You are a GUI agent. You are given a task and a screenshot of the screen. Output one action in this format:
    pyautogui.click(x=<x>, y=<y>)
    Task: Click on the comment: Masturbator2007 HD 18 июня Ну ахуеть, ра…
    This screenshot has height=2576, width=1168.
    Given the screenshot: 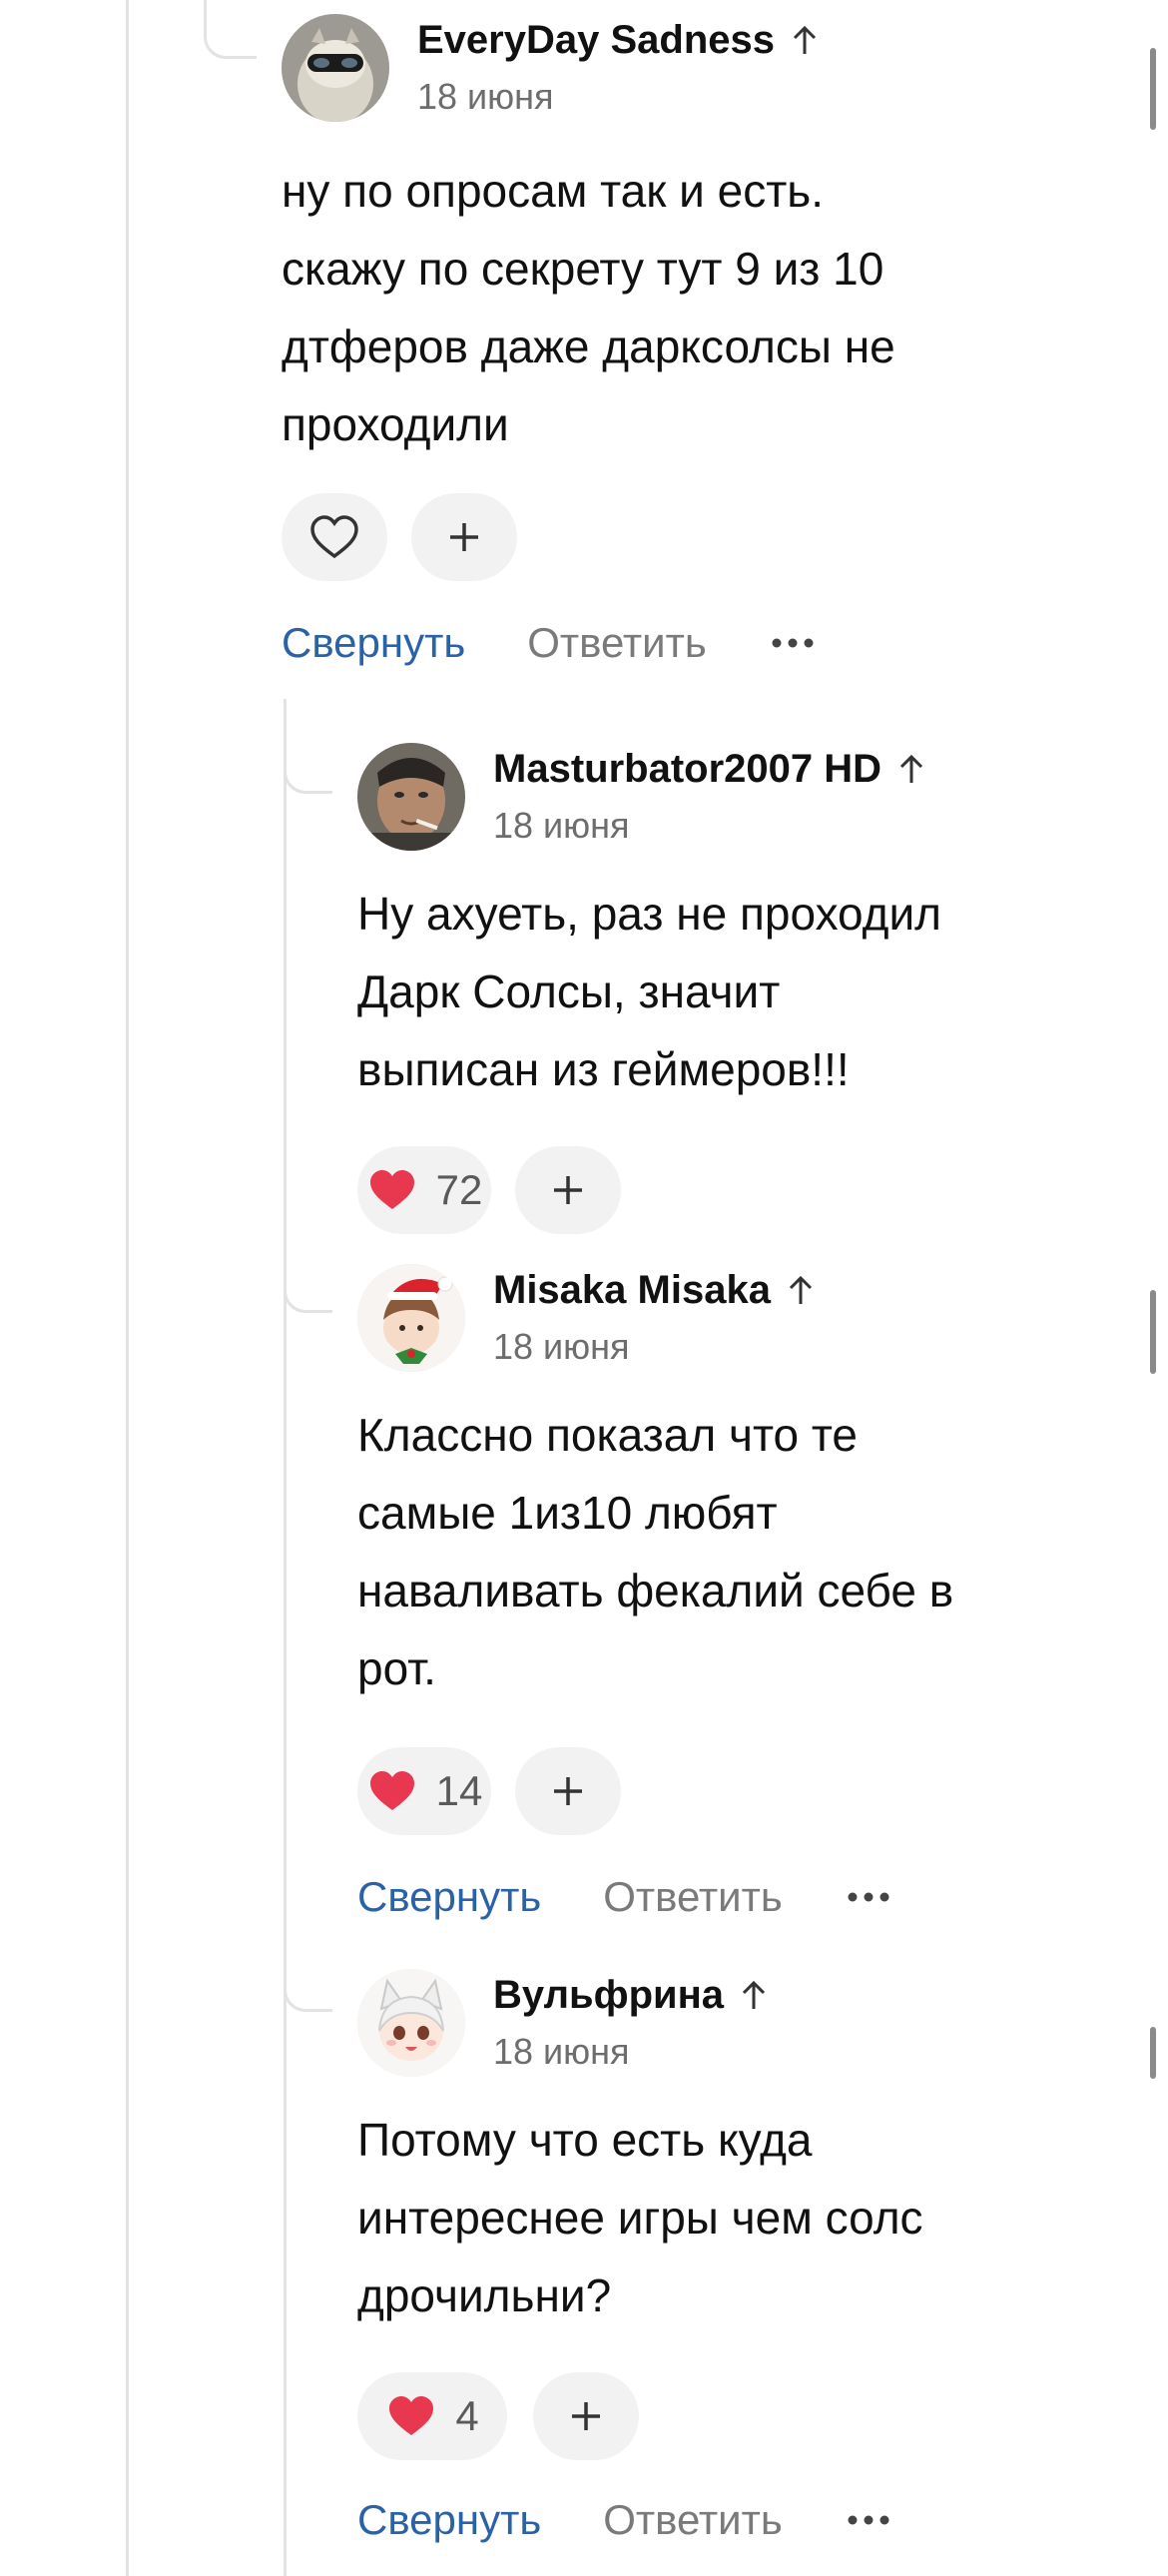 What is the action you would take?
    pyautogui.click(x=746, y=992)
    